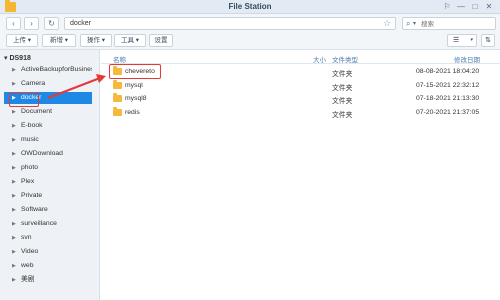 This screenshot has height=300, width=500. Describe the element at coordinates (300, 57) in the screenshot. I see `file-list-header: 名称 大小 文件类型 修改日期` at that location.